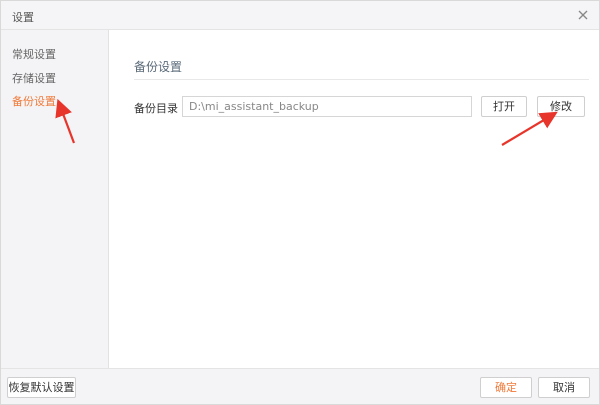  What do you see at coordinates (327, 106) in the screenshot?
I see `backup-dir-field: D:\mi_assistant_backup` at bounding box center [327, 106].